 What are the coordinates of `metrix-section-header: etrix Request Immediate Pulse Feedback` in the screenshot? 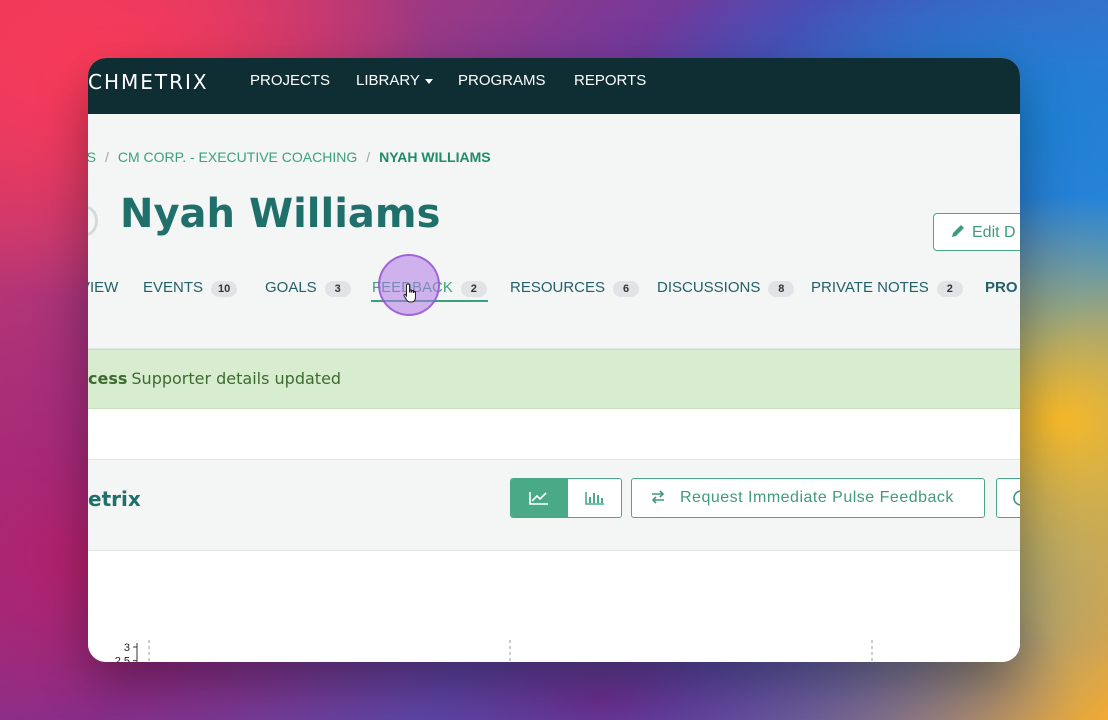 It's located at (554, 505).